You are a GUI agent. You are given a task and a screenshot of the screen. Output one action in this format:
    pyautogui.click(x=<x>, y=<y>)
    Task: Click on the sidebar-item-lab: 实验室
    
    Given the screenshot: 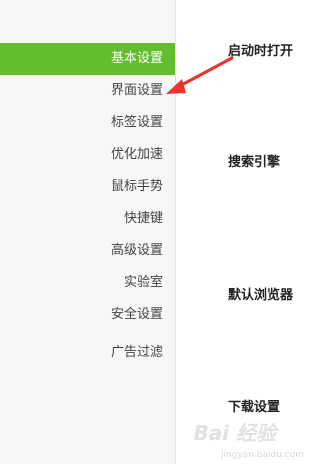 What is the action you would take?
    pyautogui.click(x=87, y=283)
    